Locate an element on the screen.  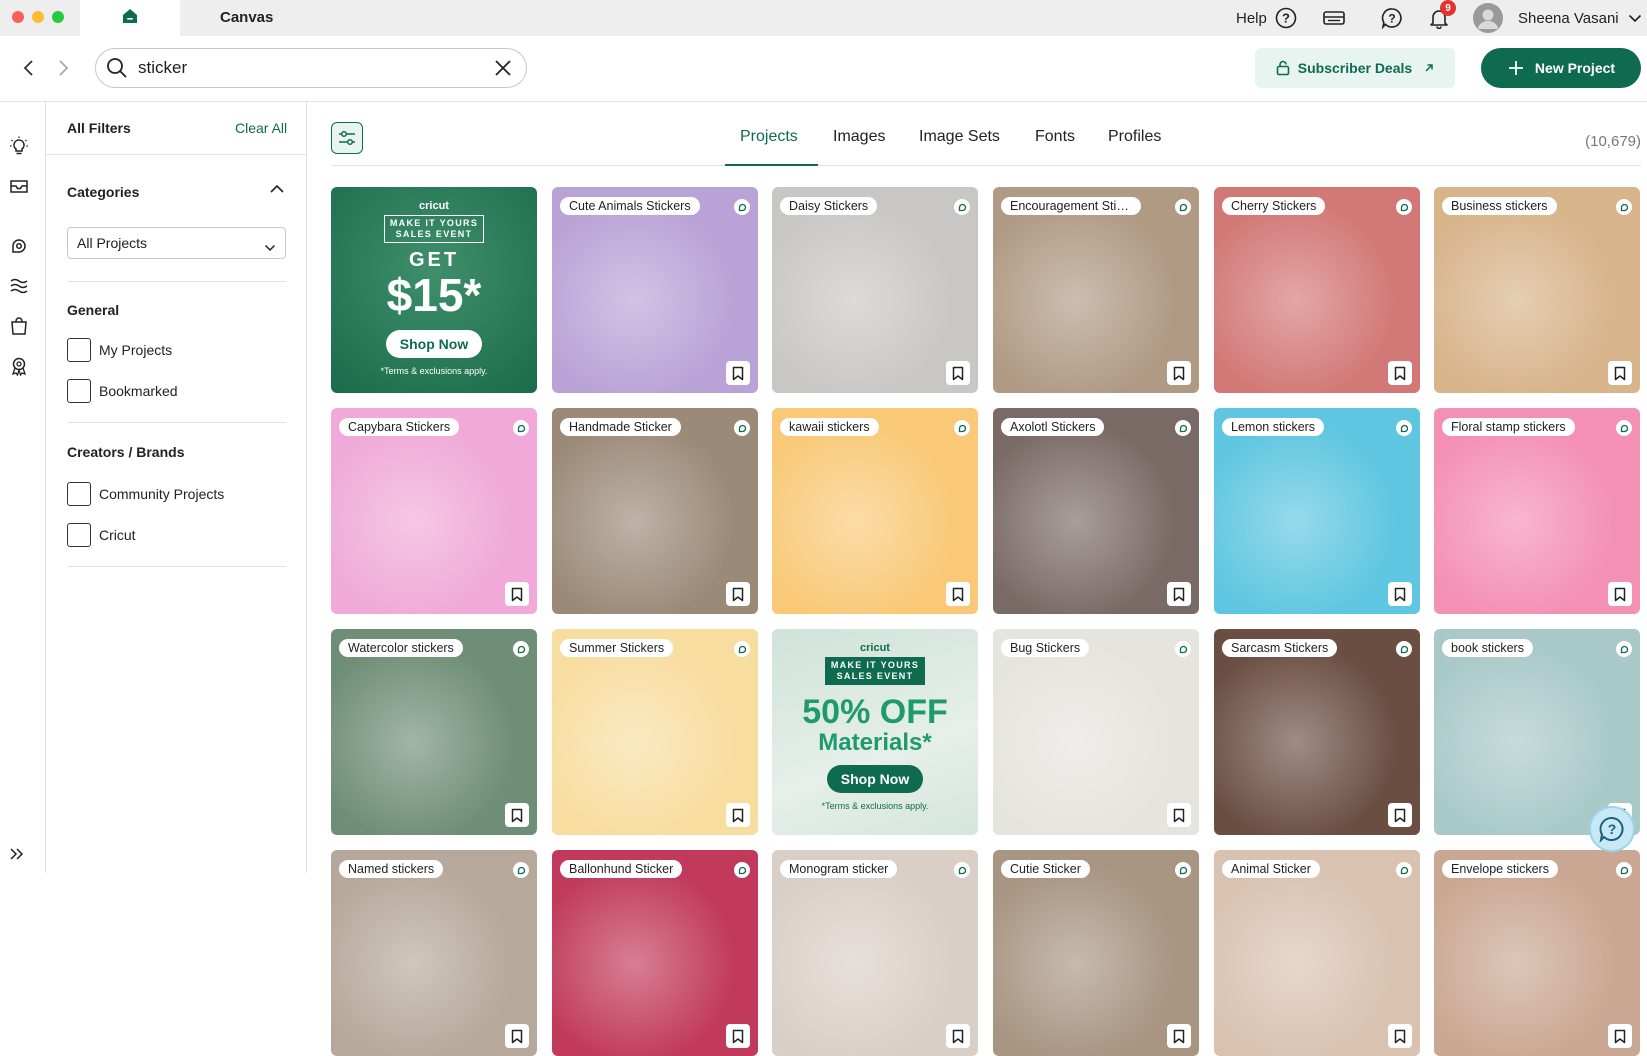
clear-all-link: Clear All is located at coordinates (261, 128).